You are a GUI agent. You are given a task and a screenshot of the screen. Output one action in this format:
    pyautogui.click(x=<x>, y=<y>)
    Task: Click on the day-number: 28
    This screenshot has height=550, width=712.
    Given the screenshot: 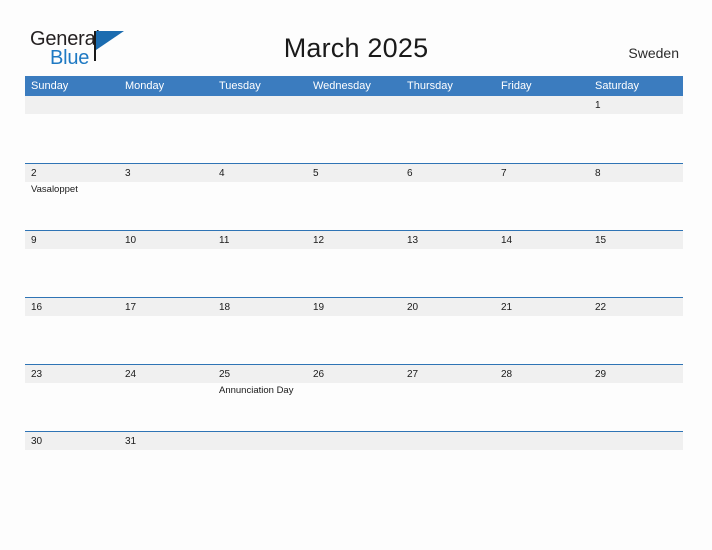 What is the action you would take?
    pyautogui.click(x=542, y=374)
    